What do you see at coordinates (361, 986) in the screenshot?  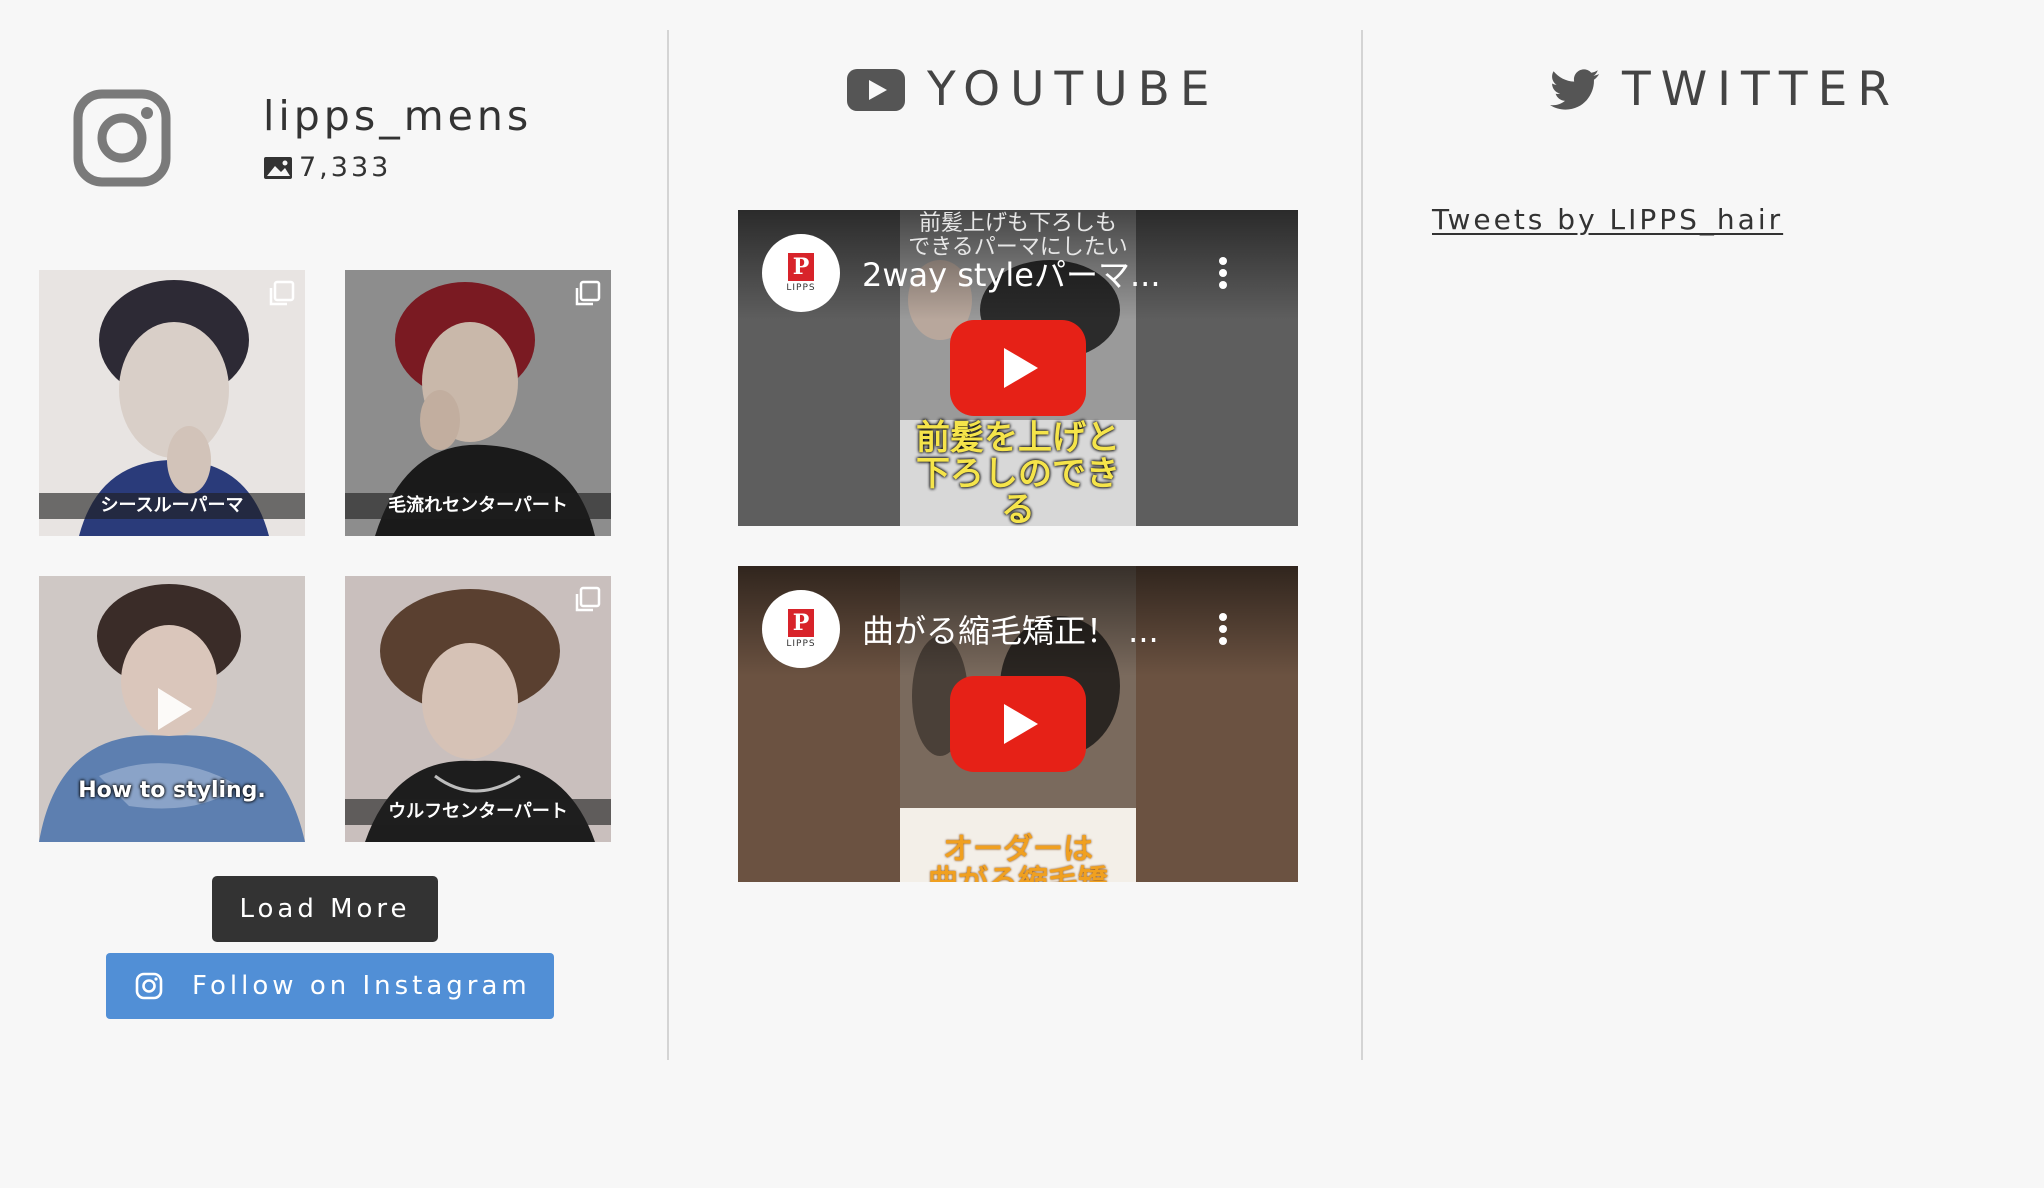 I see `follow-button-label: Follow on Instagram` at bounding box center [361, 986].